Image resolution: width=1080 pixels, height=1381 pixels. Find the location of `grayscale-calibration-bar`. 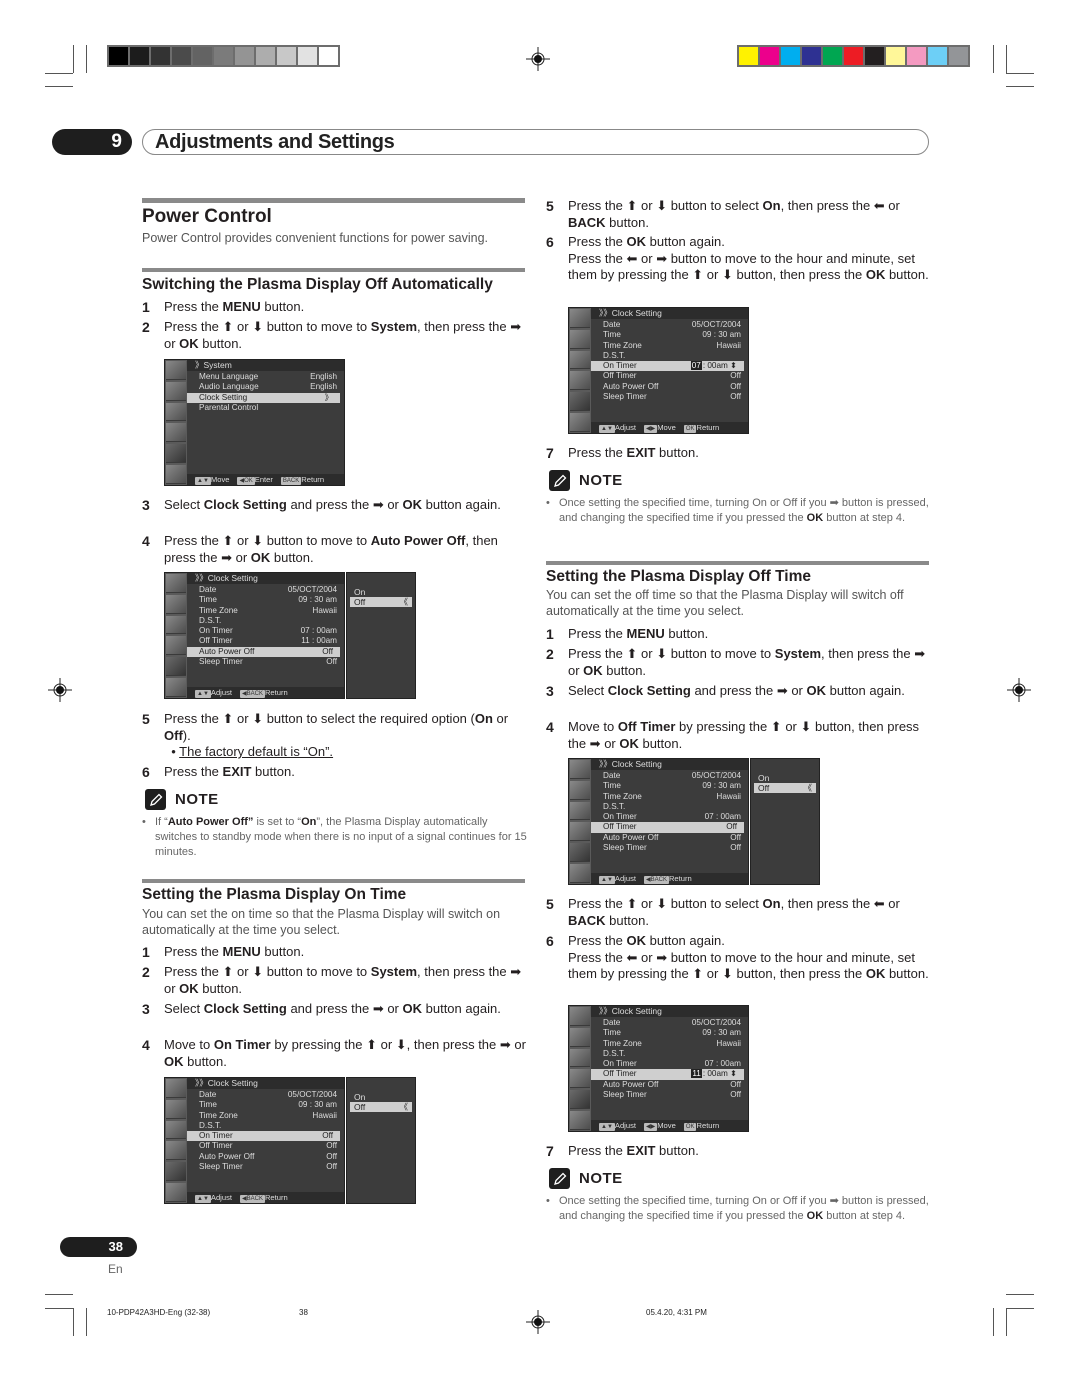

grayscale-calibration-bar is located at coordinates (223, 56).